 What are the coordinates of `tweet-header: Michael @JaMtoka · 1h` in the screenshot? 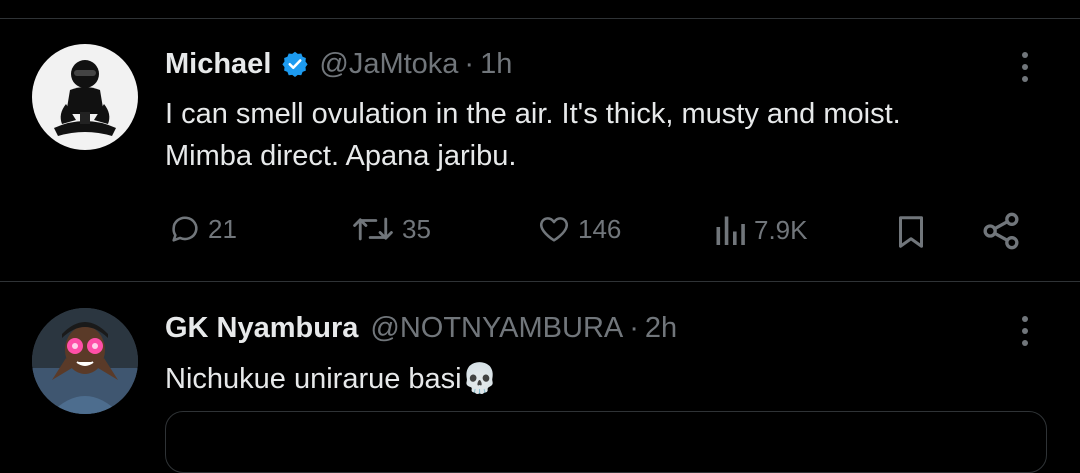 It's located at (338, 64).